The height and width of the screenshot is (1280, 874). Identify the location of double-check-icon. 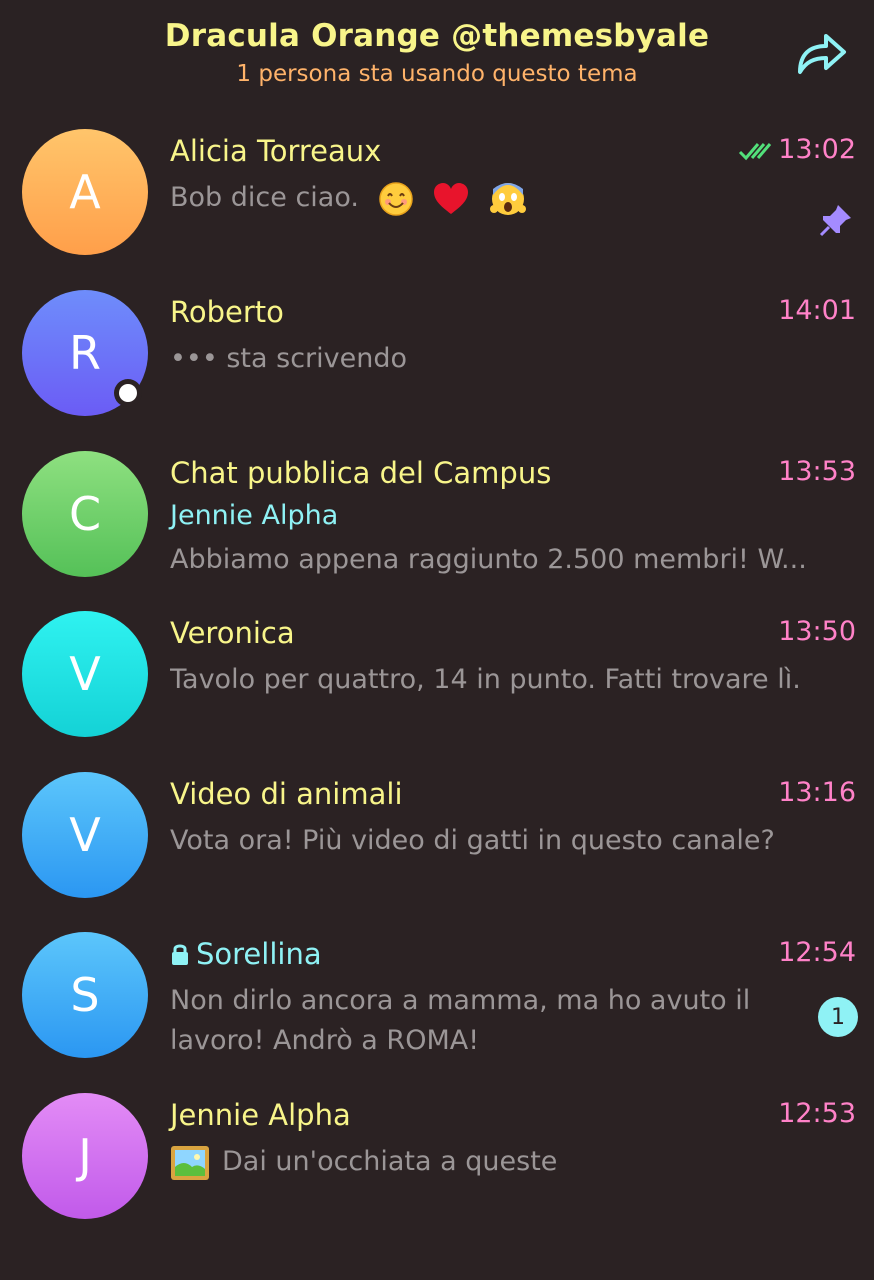
(755, 152).